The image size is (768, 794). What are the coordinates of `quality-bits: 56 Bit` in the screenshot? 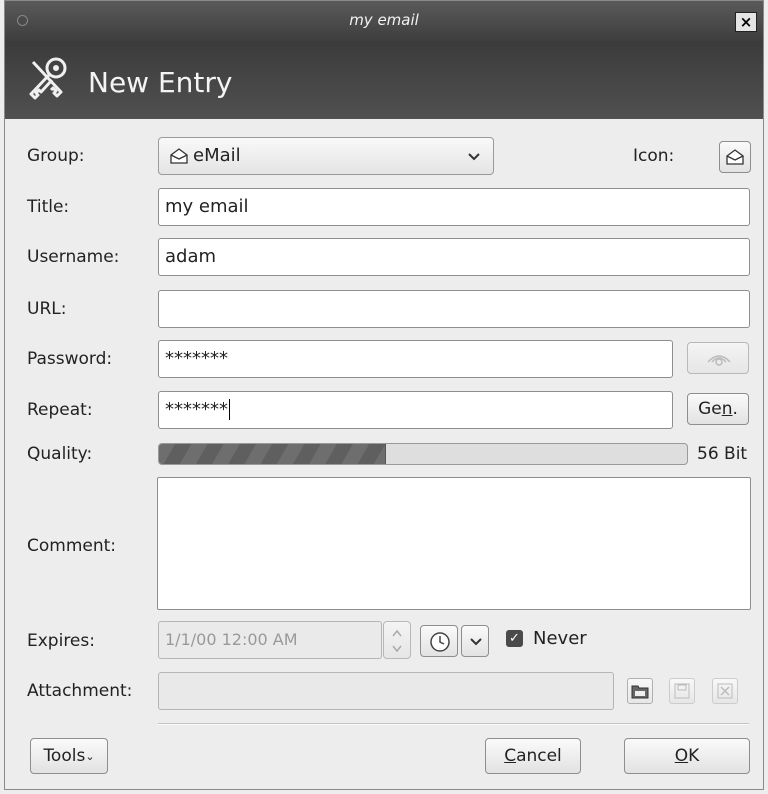 It's located at (722, 454).